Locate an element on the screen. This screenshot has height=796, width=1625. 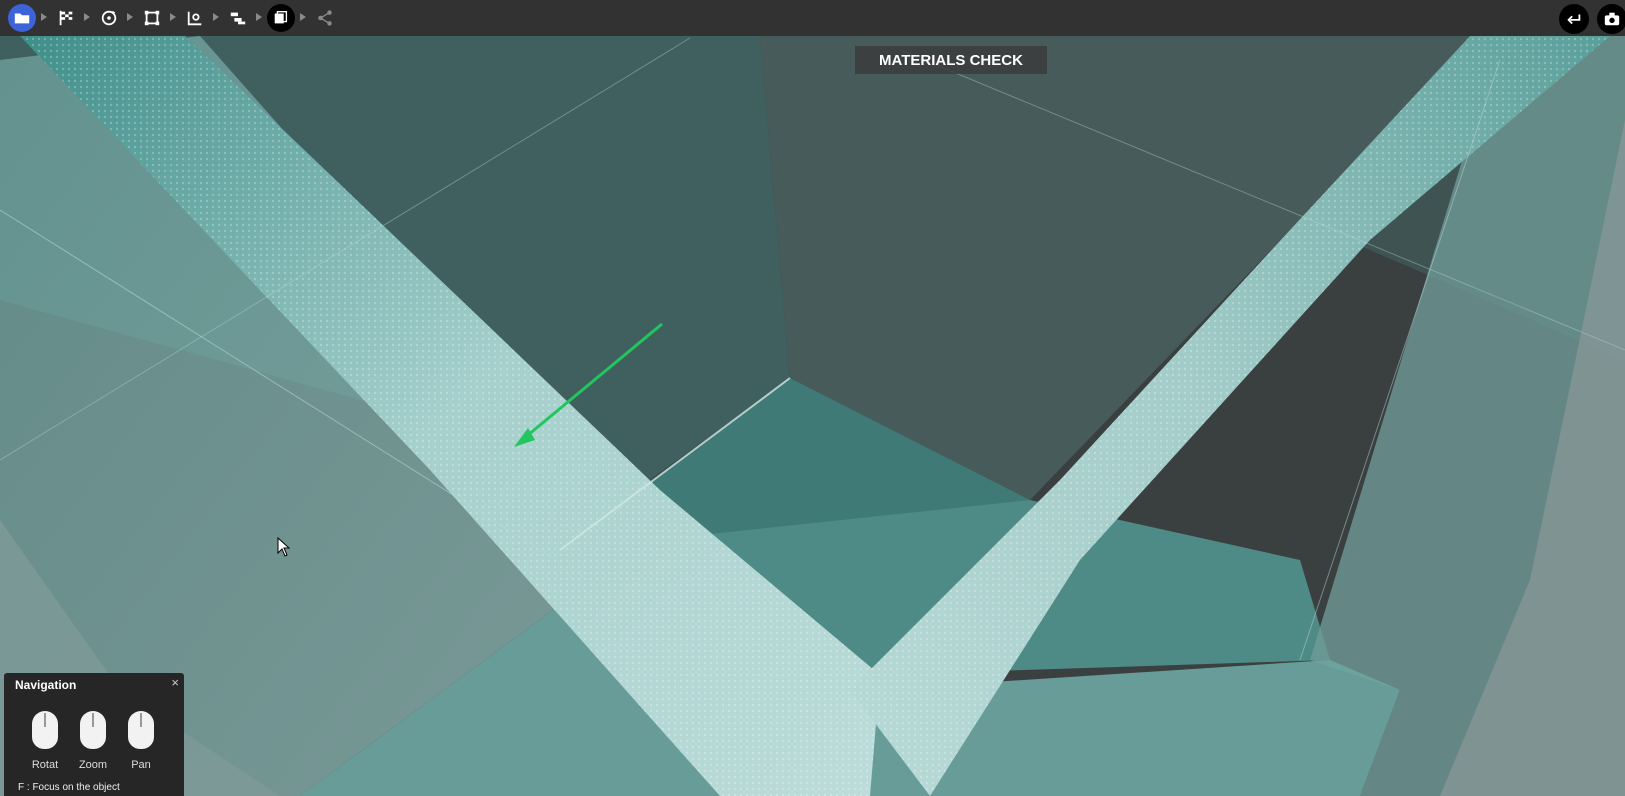
mouse-left-click-icon is located at coordinates (45, 730).